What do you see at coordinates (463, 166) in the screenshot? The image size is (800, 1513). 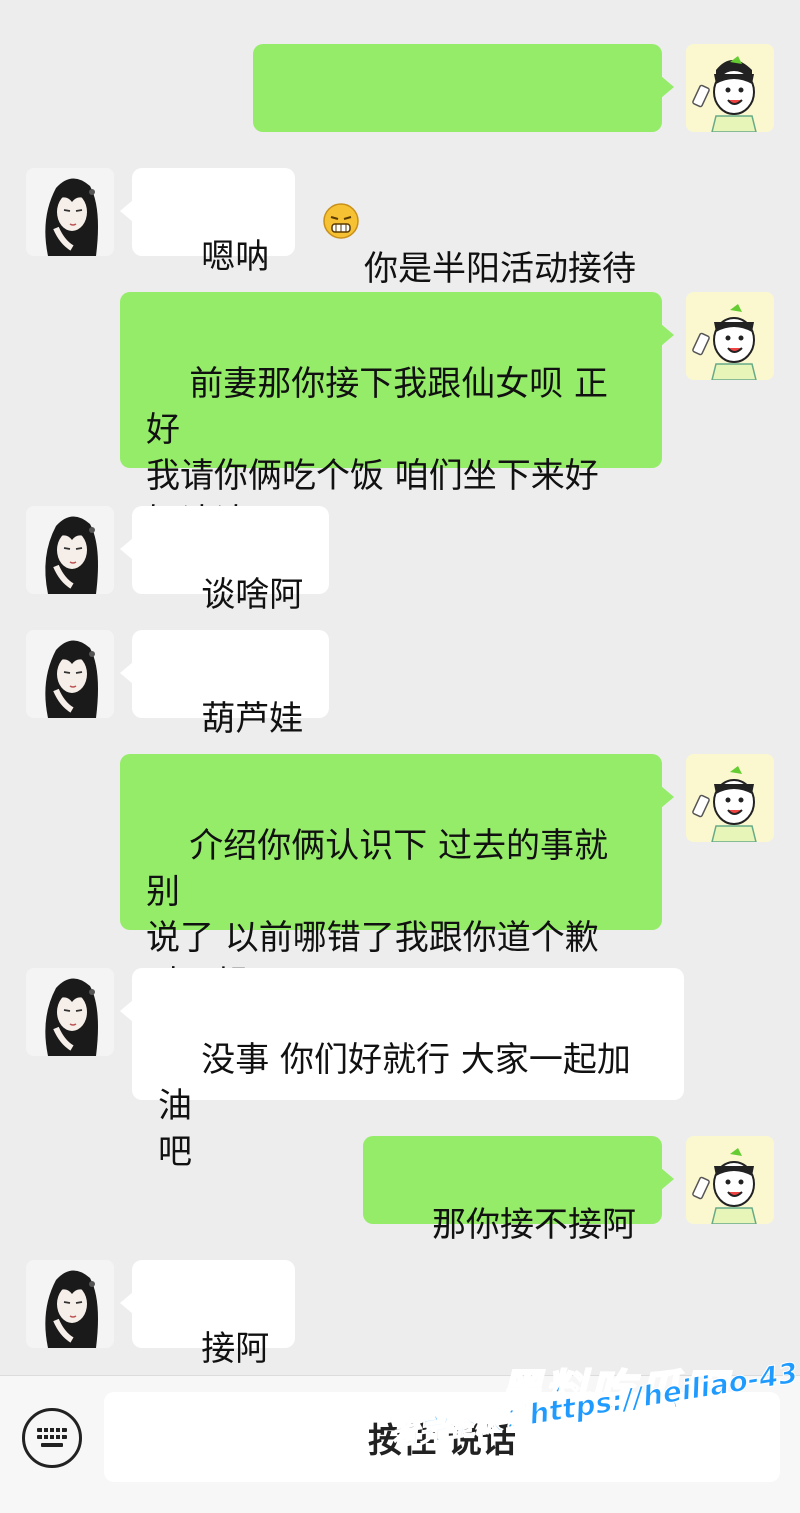 I see `message-bubble-me: 你是半阳活动接待` at bounding box center [463, 166].